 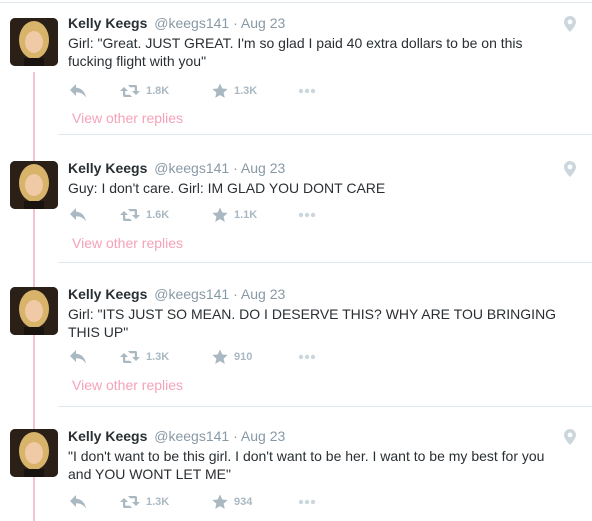 What do you see at coordinates (232, 357) in the screenshot?
I see `like-button: 910` at bounding box center [232, 357].